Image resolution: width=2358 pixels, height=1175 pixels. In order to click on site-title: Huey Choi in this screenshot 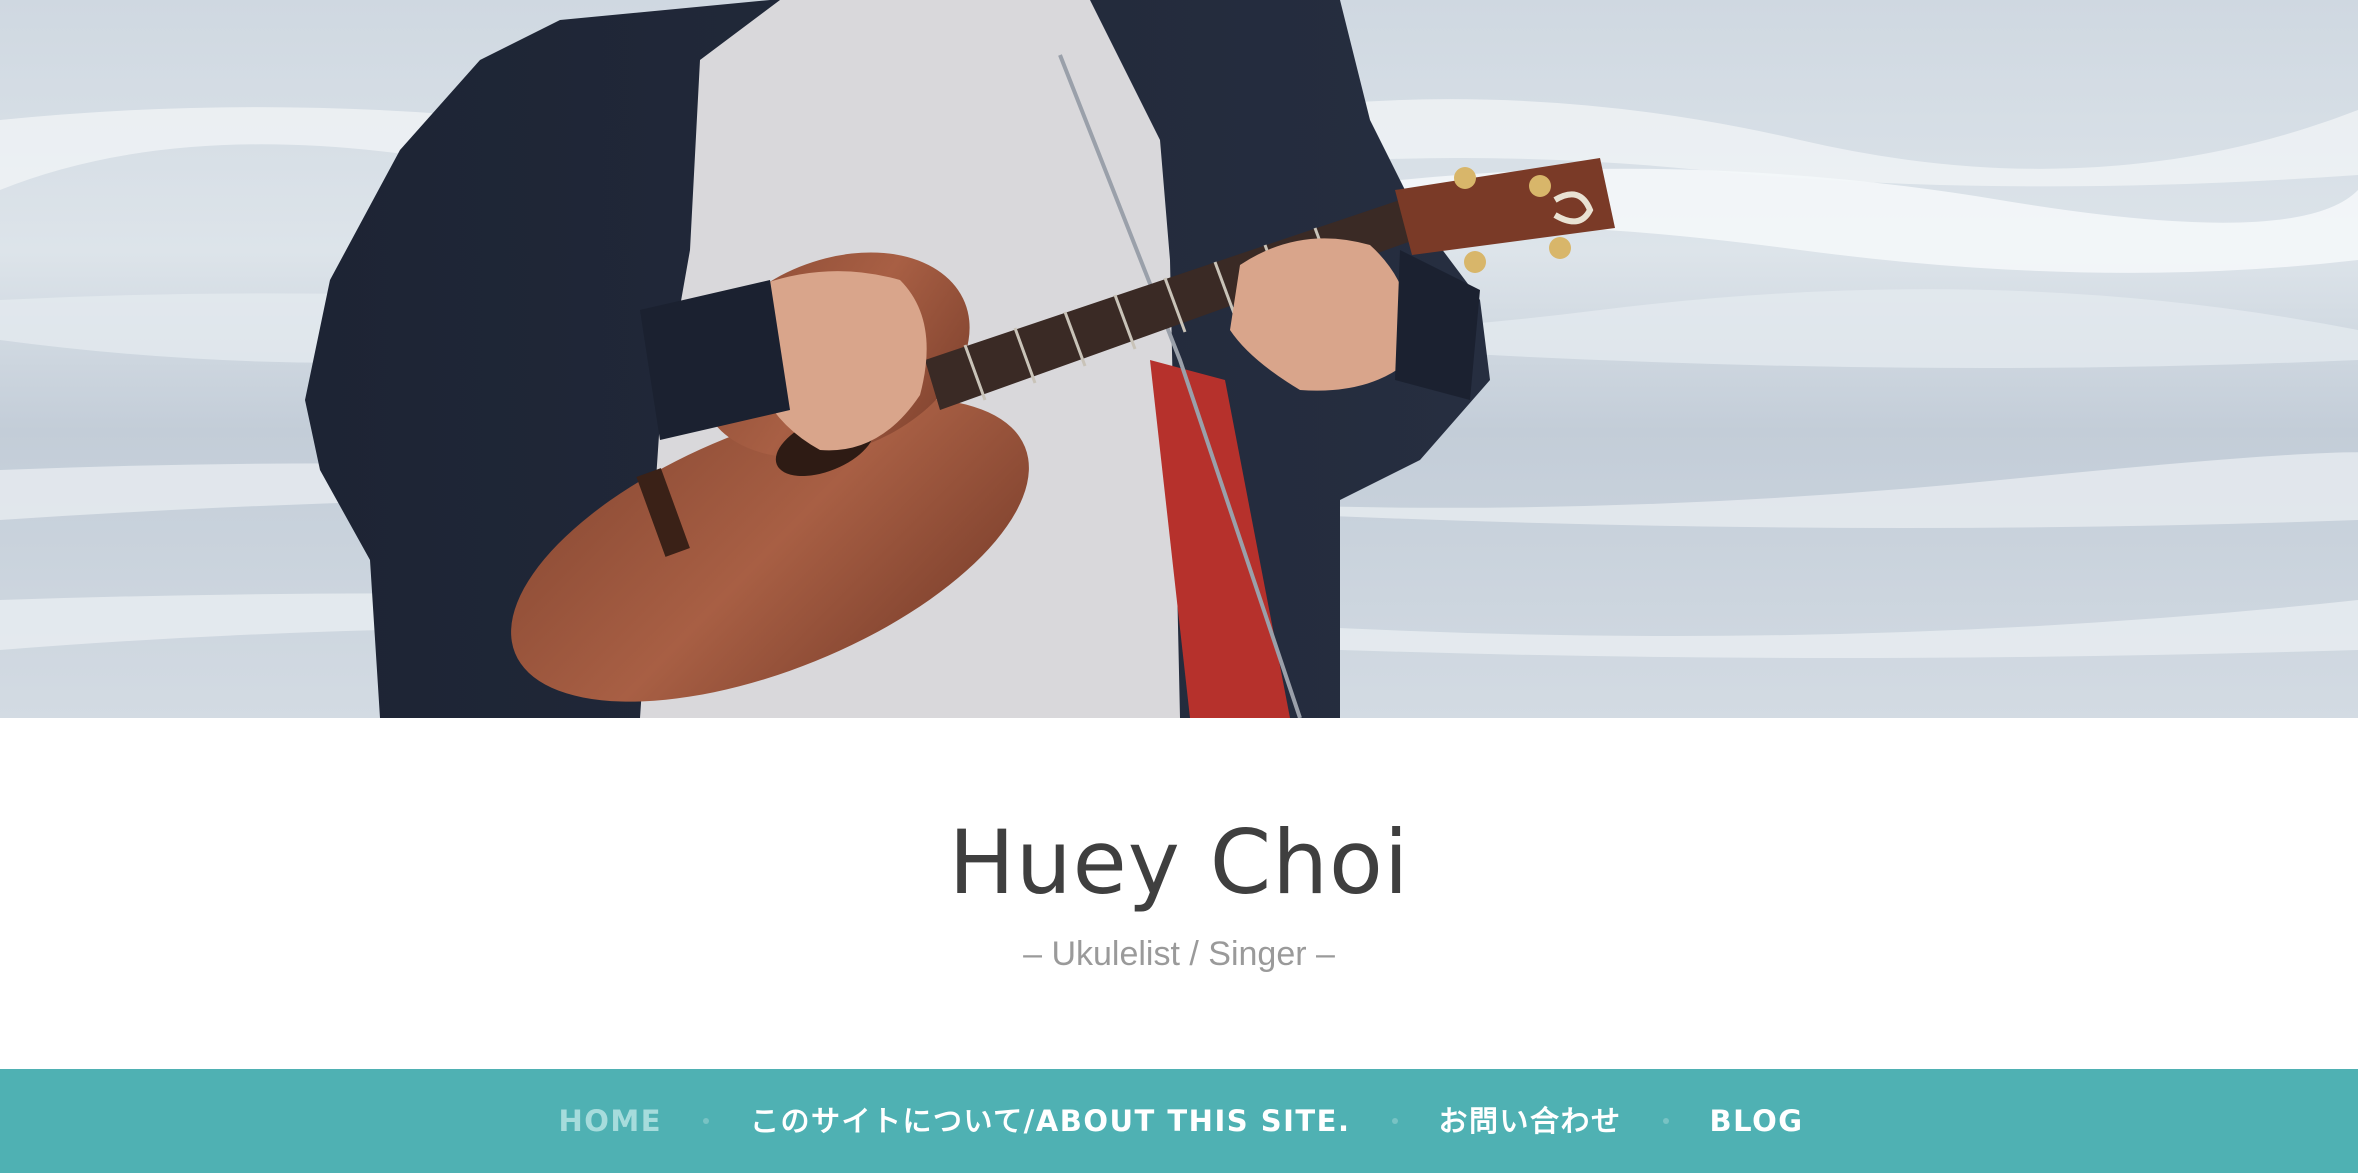, I will do `click(1179, 863)`.